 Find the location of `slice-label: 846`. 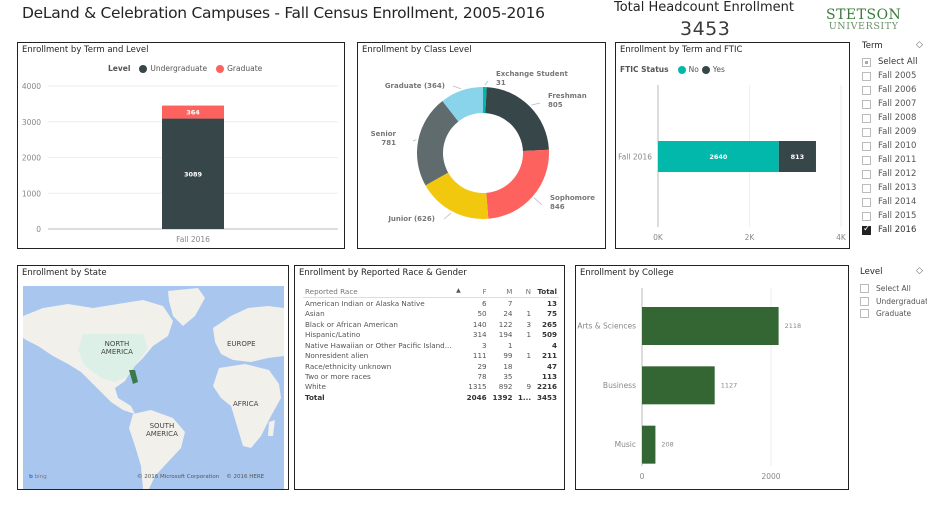

slice-label: 846 is located at coordinates (557, 207).